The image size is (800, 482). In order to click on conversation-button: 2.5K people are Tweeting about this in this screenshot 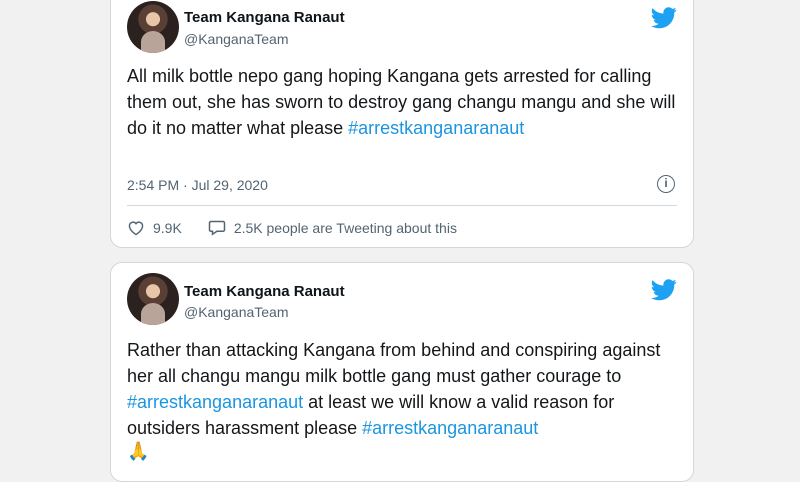, I will do `click(332, 227)`.